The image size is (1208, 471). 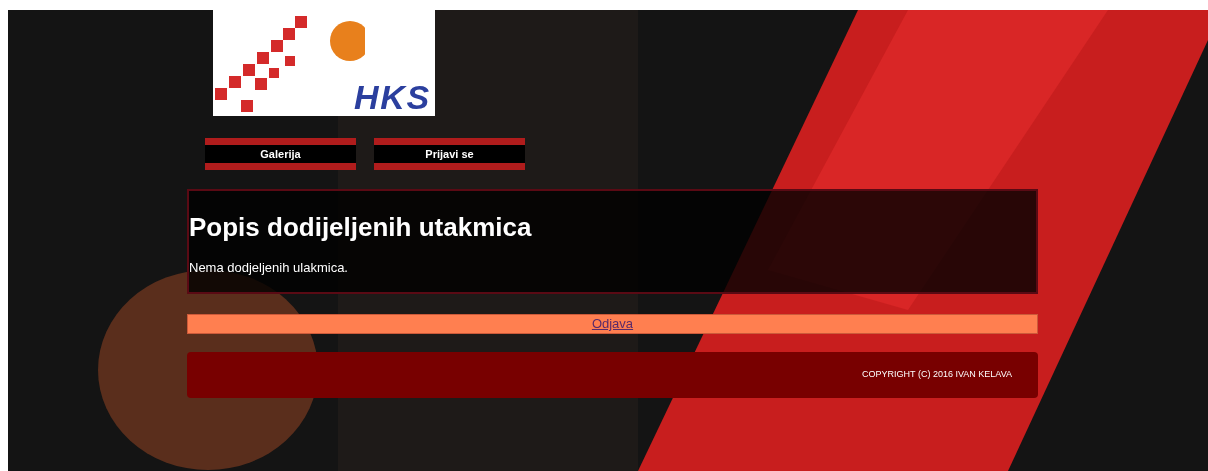 I want to click on copyright-text: COPYRIGHT (C) 2016 IVAN KELAVA, so click(x=937, y=375).